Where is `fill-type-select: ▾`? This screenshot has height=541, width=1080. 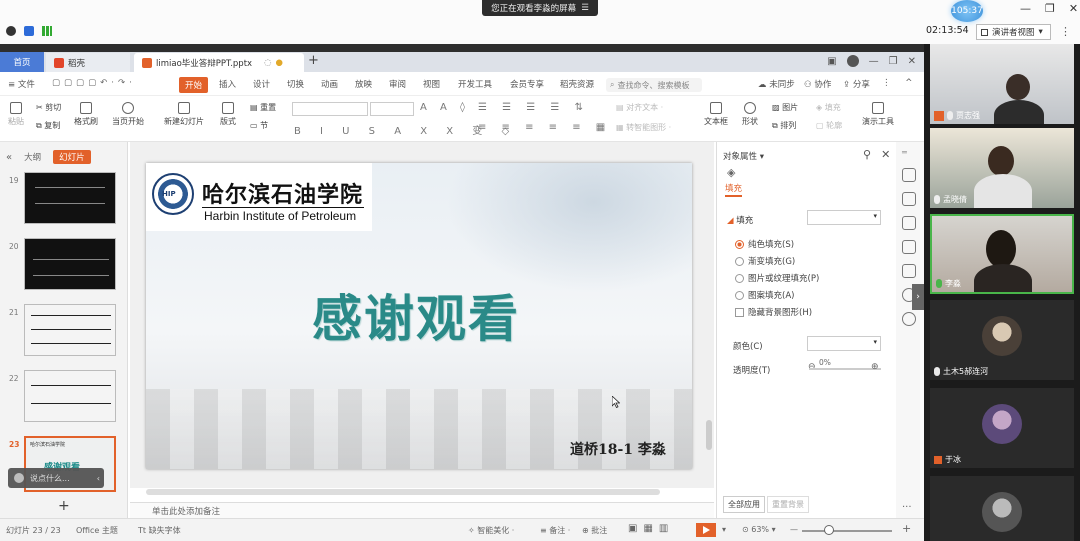
fill-type-select: ▾ is located at coordinates (844, 217).